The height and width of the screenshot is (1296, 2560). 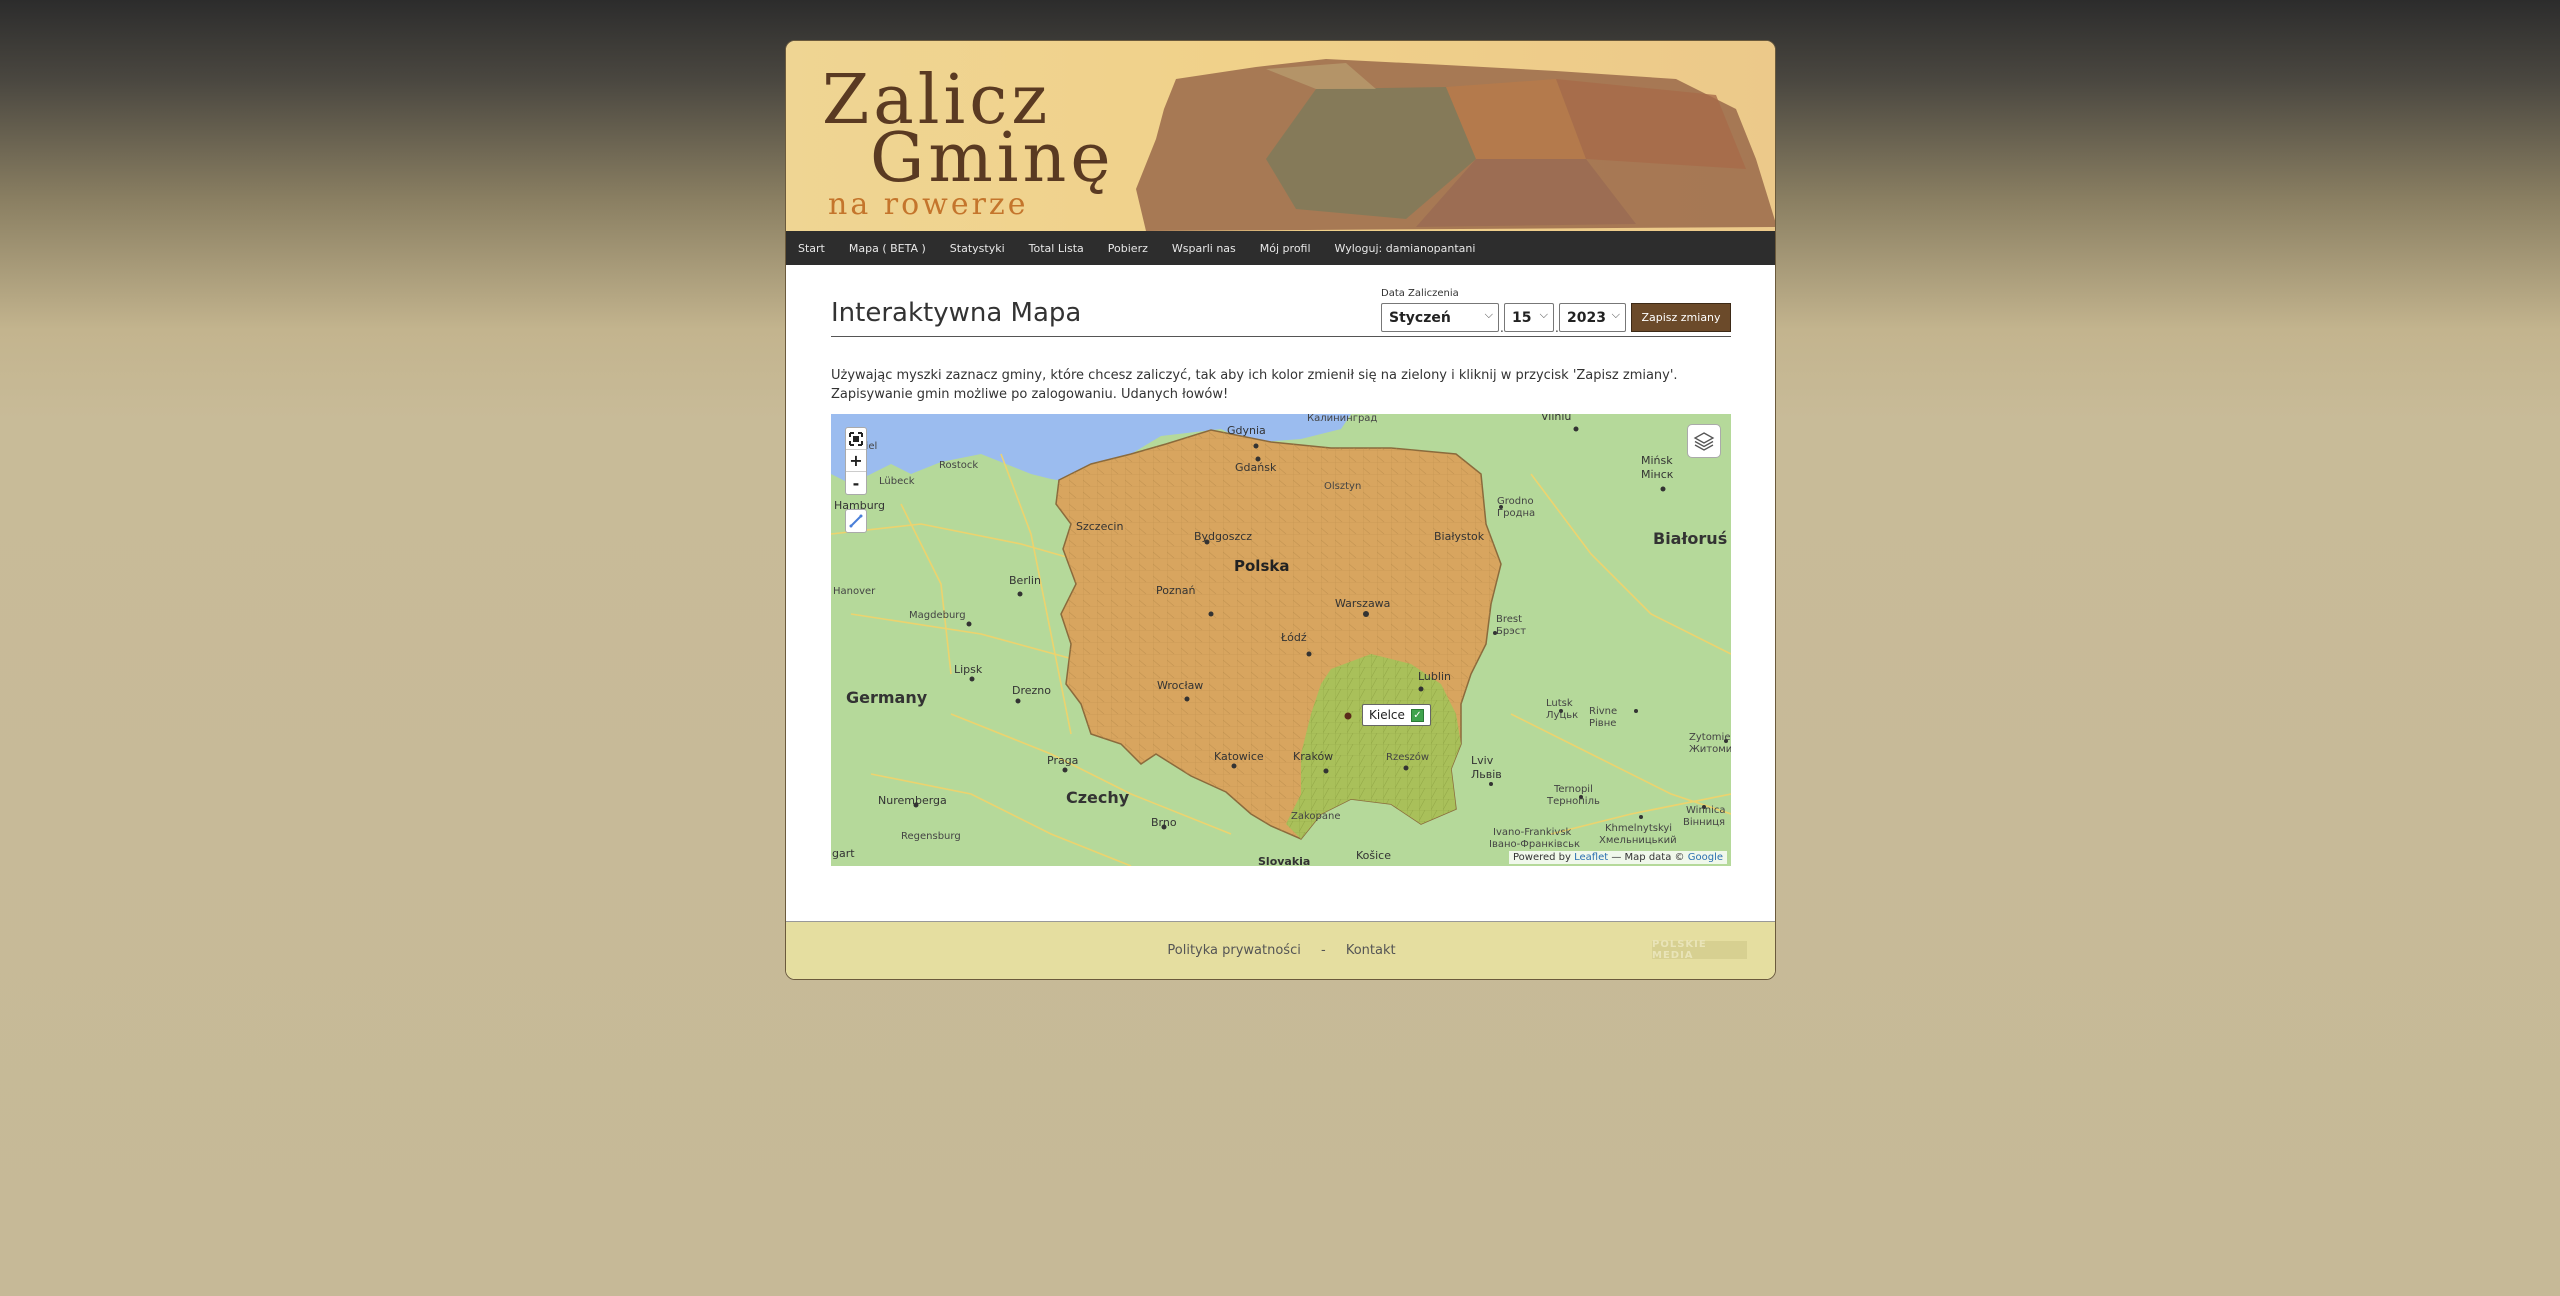 What do you see at coordinates (1541, 857) in the screenshot?
I see `attribution-prefix: Powered by` at bounding box center [1541, 857].